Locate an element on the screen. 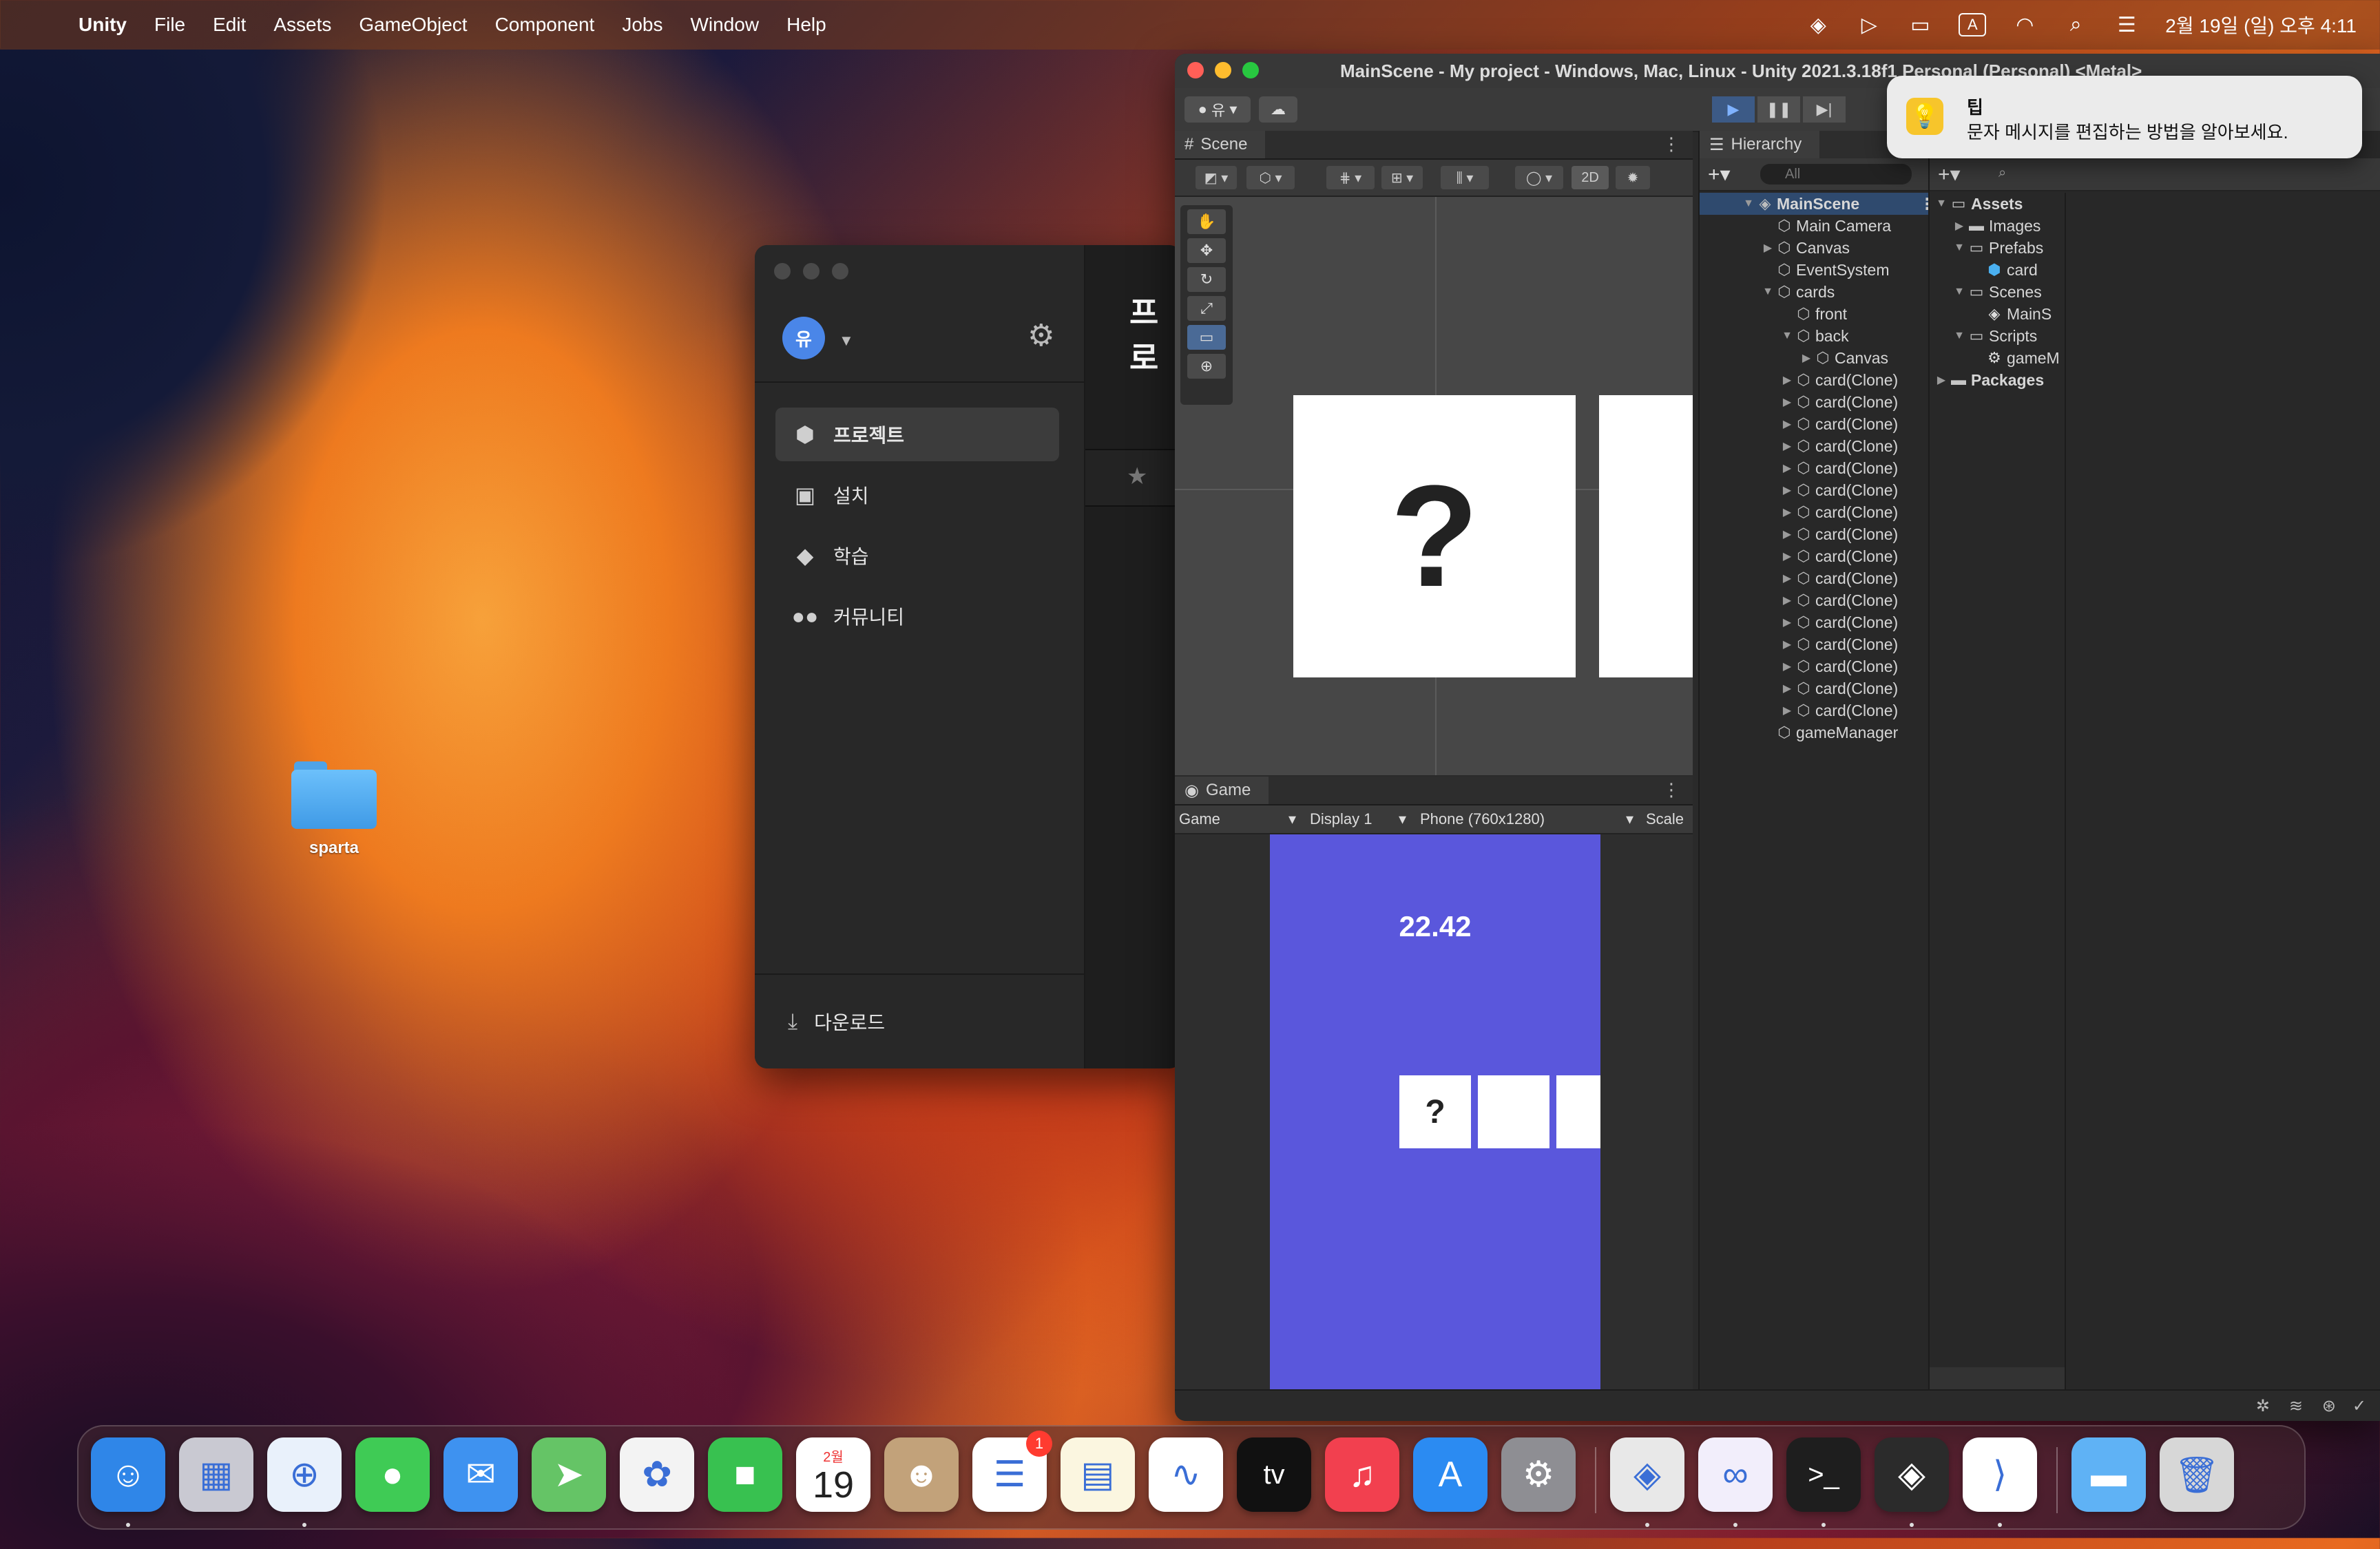 This screenshot has height=1549, width=2380. desktop-folder: sparta is located at coordinates (334, 807).